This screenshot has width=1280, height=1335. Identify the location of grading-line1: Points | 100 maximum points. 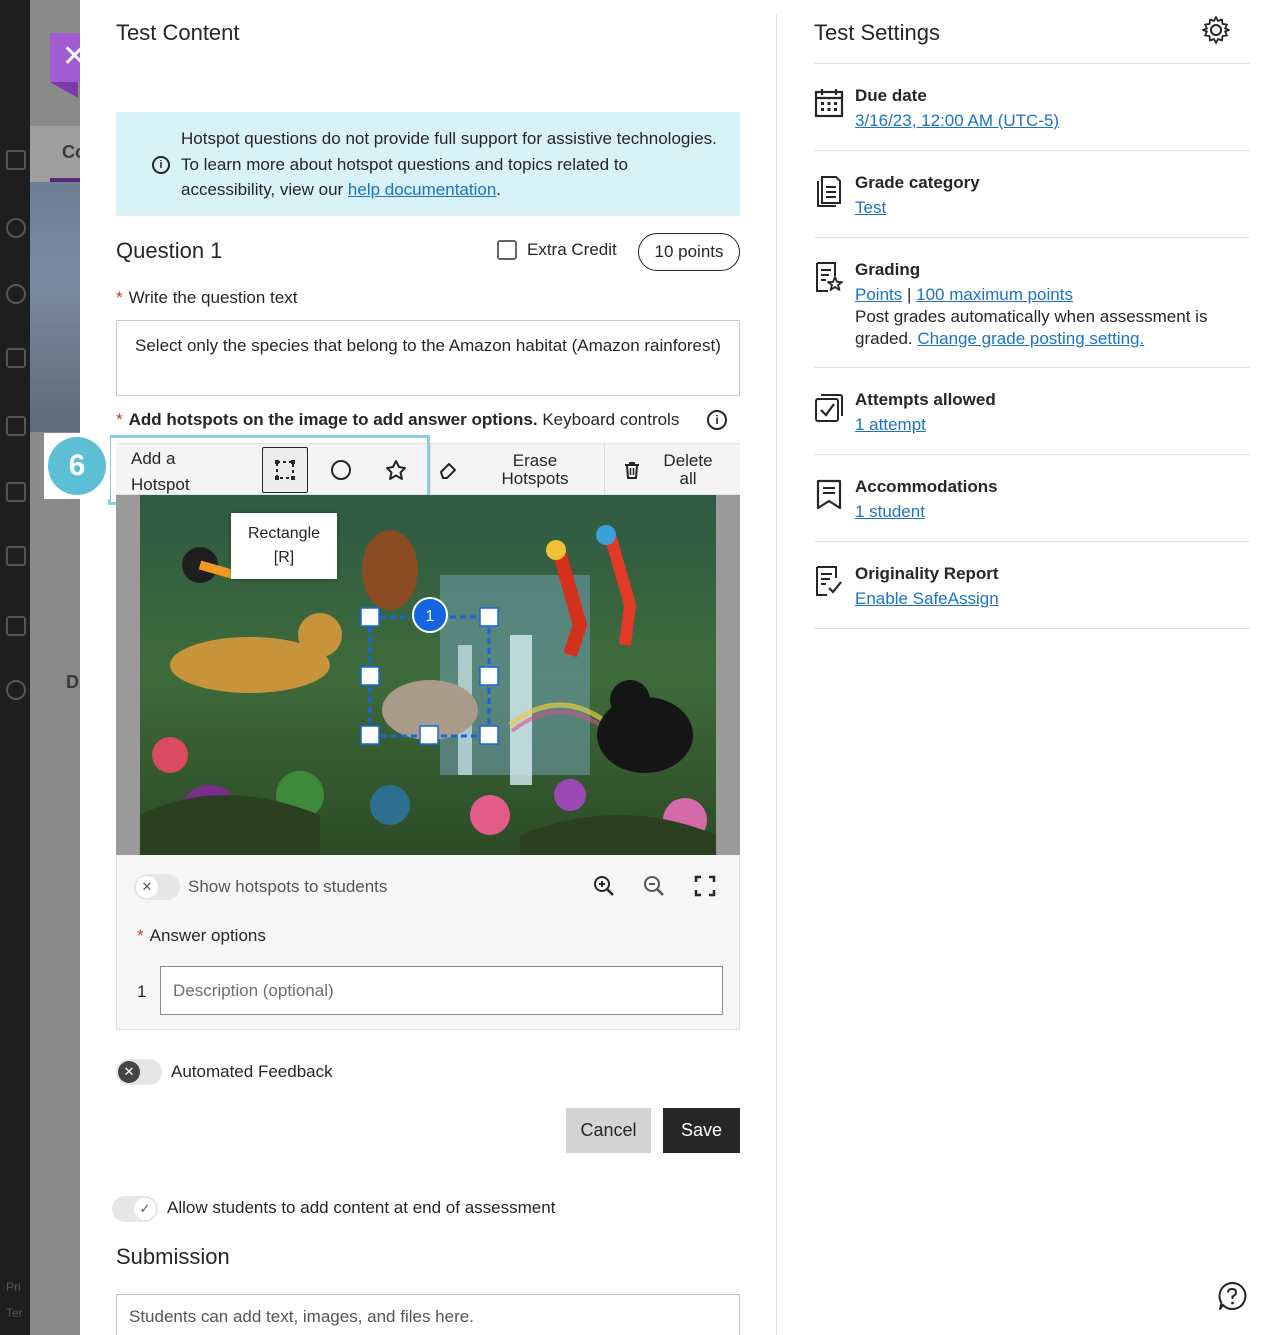
(1031, 295).